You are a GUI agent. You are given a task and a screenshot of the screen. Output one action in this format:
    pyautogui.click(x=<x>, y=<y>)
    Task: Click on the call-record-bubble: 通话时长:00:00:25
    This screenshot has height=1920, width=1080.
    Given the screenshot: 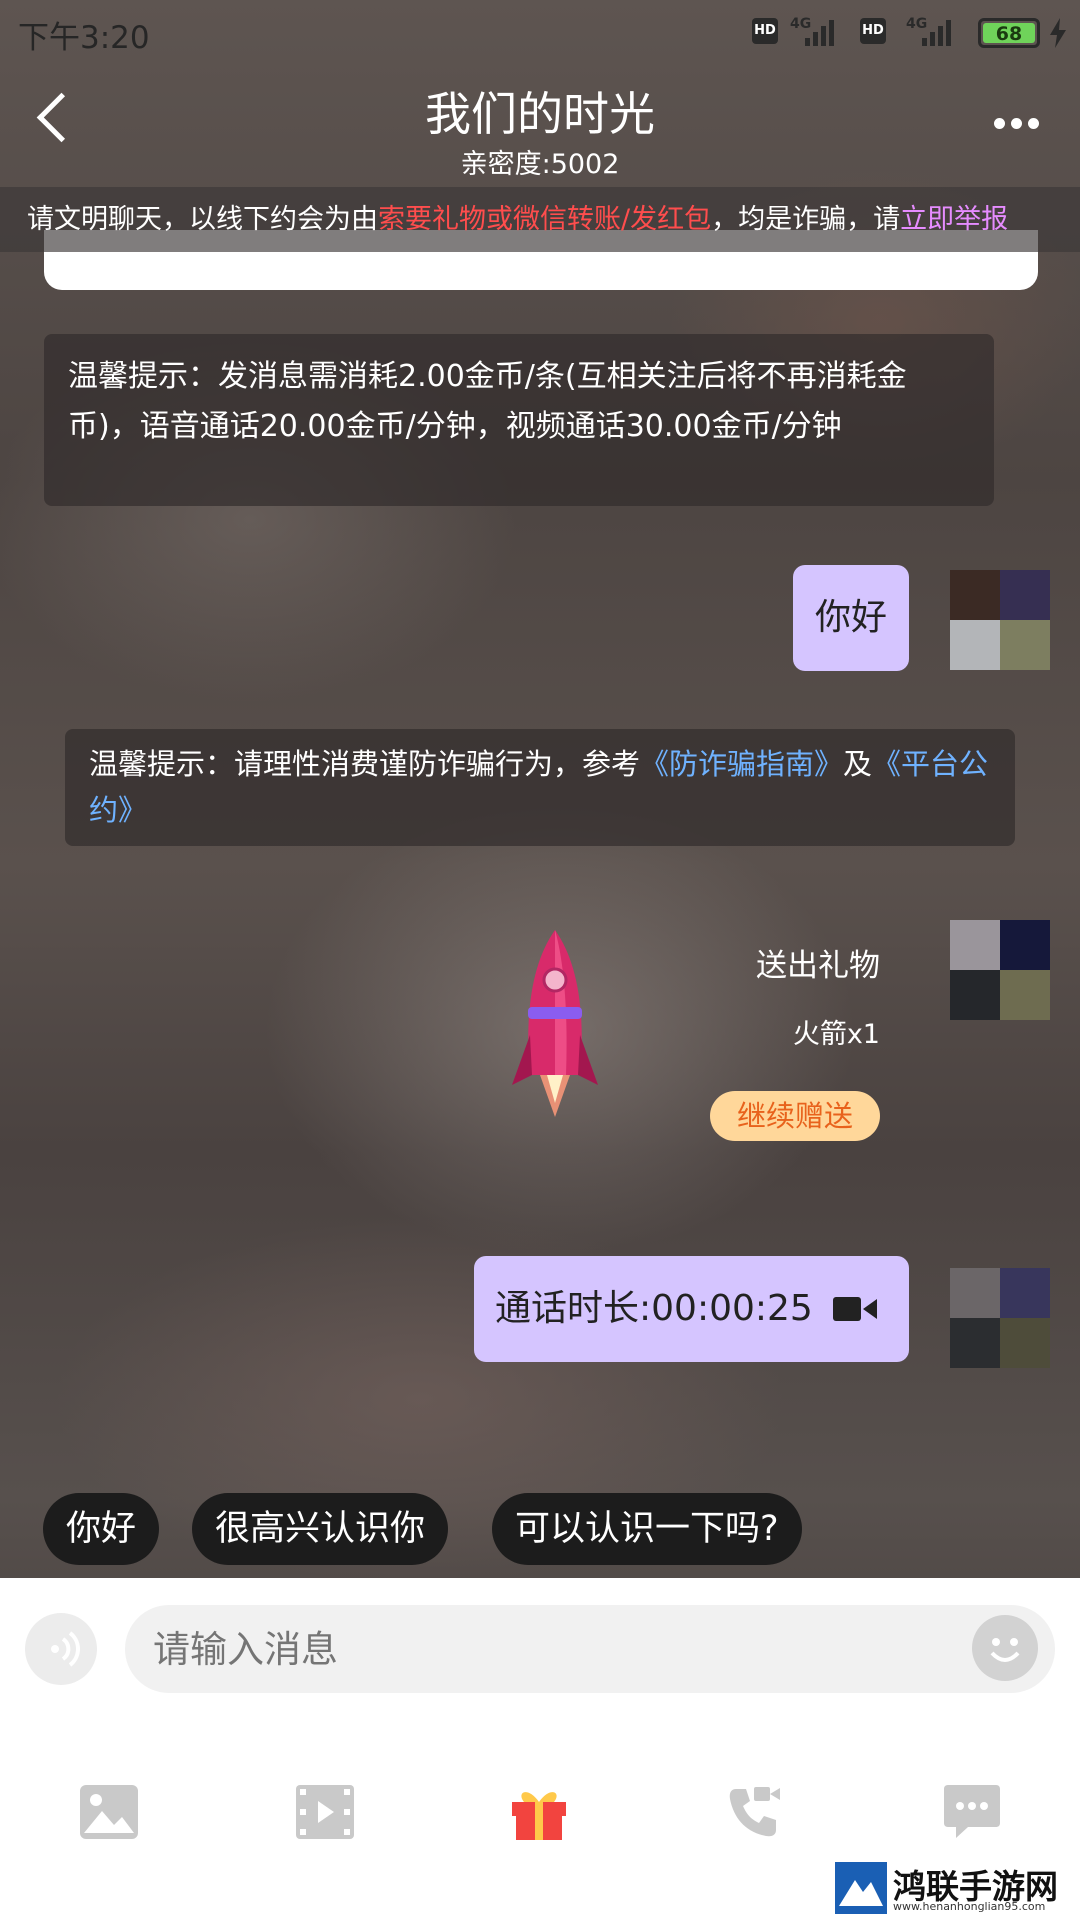 What is the action you would take?
    pyautogui.click(x=691, y=1309)
    